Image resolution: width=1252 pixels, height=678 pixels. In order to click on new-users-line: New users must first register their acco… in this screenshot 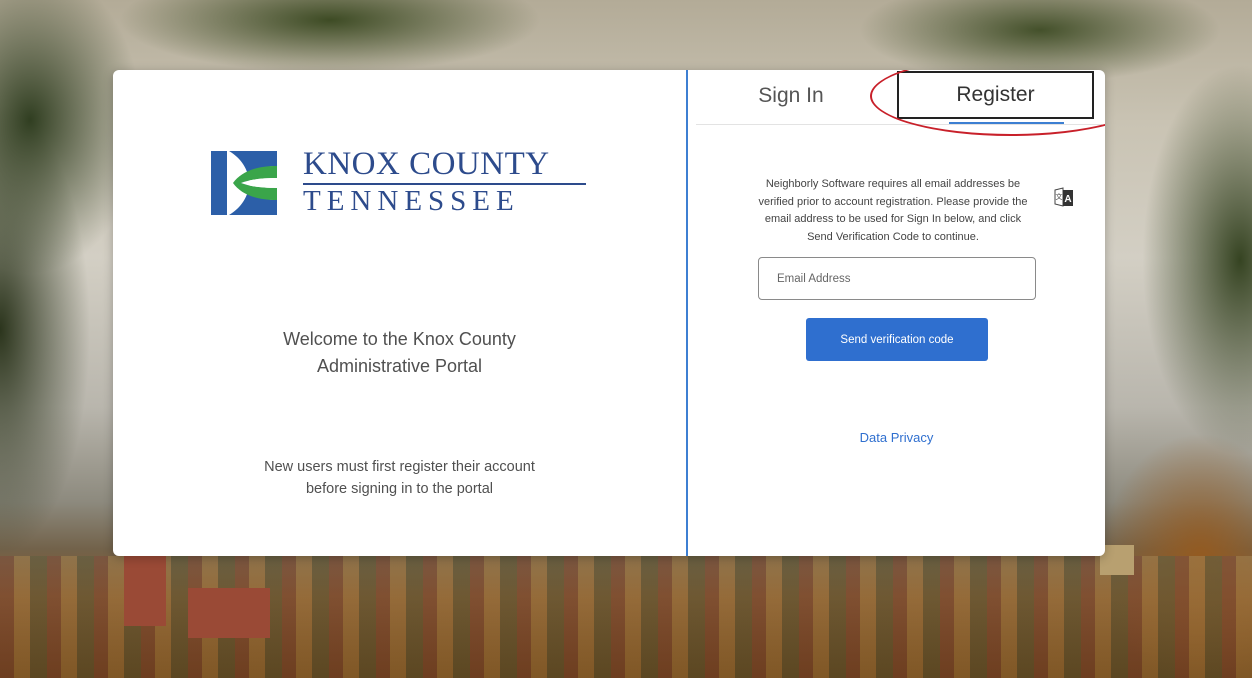, I will do `click(399, 467)`.